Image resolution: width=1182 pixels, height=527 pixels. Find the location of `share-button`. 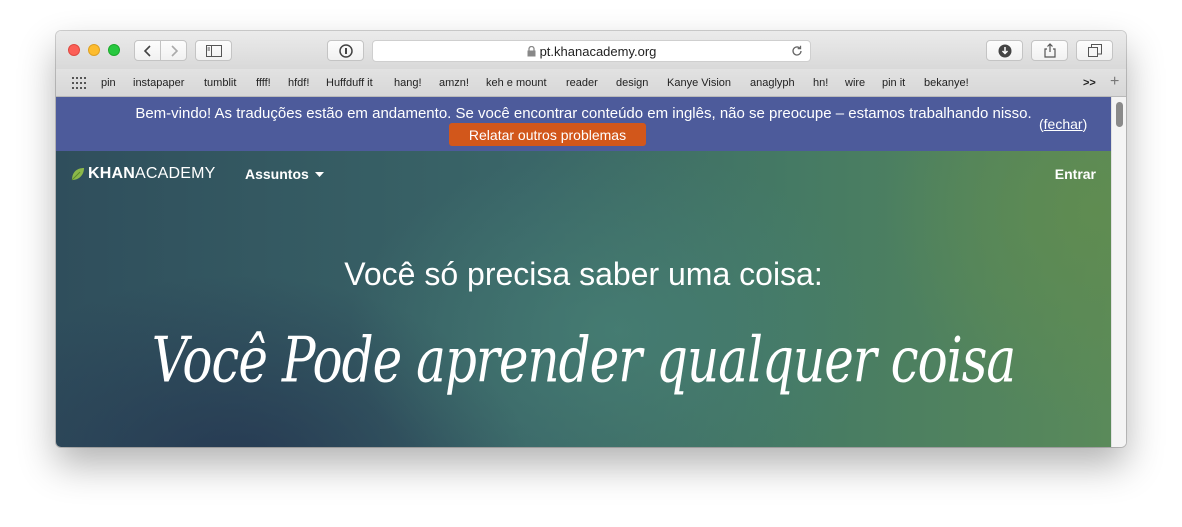

share-button is located at coordinates (1049, 50).